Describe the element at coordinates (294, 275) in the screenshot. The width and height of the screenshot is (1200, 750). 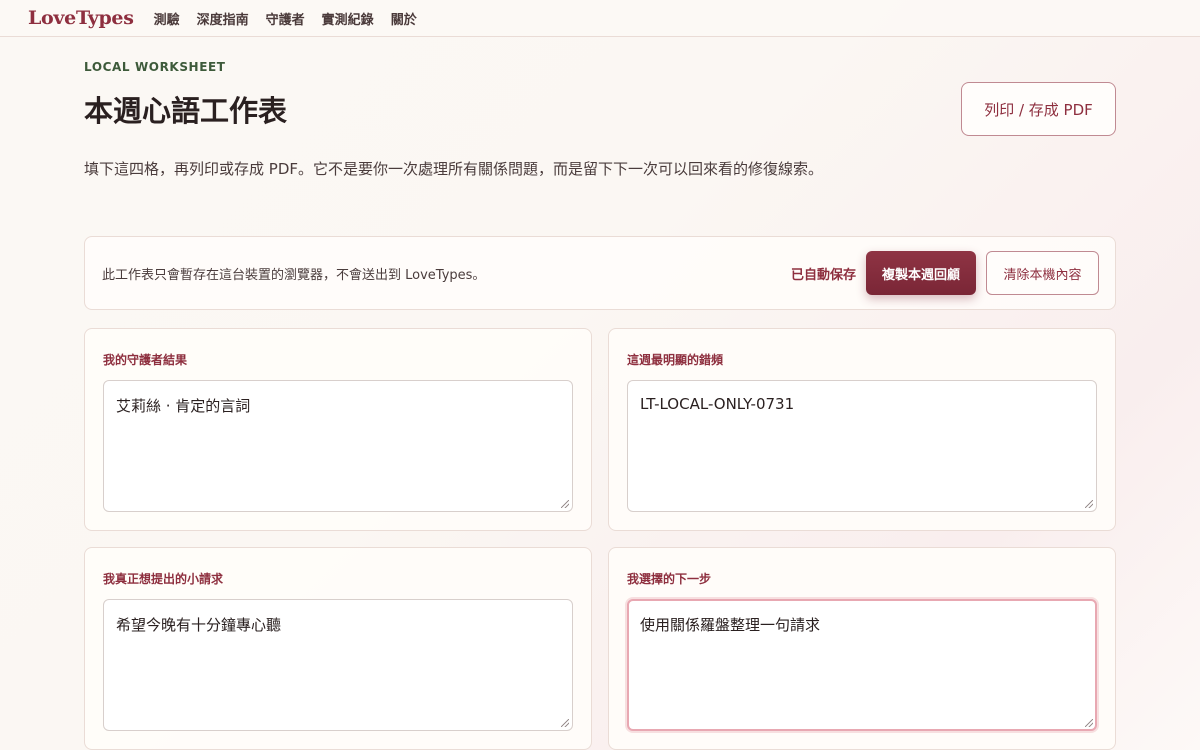
I see `notice-text: 此工作表只會暫存在這台裝置的瀏覽器，不會送出到 LoveTypes。` at that location.